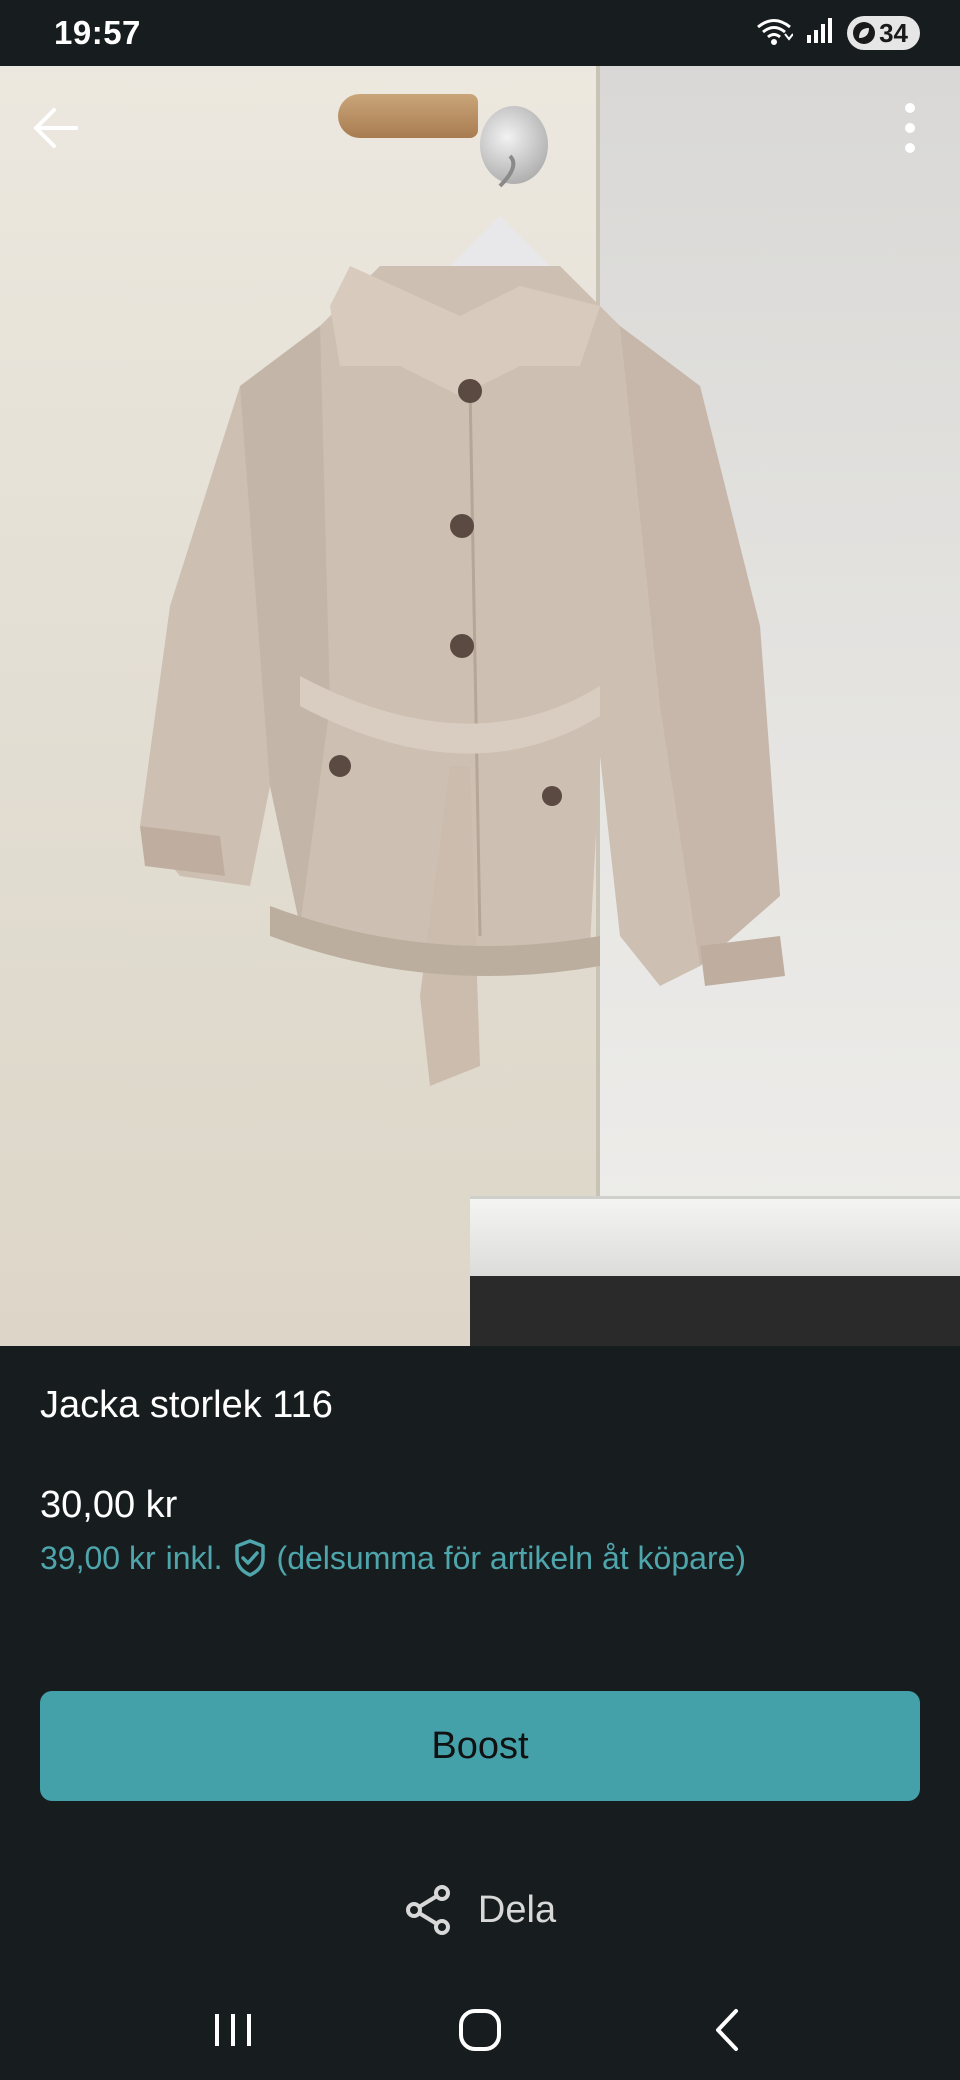 The height and width of the screenshot is (2080, 960). I want to click on product-title: Jacka storlek 116, so click(186, 1405).